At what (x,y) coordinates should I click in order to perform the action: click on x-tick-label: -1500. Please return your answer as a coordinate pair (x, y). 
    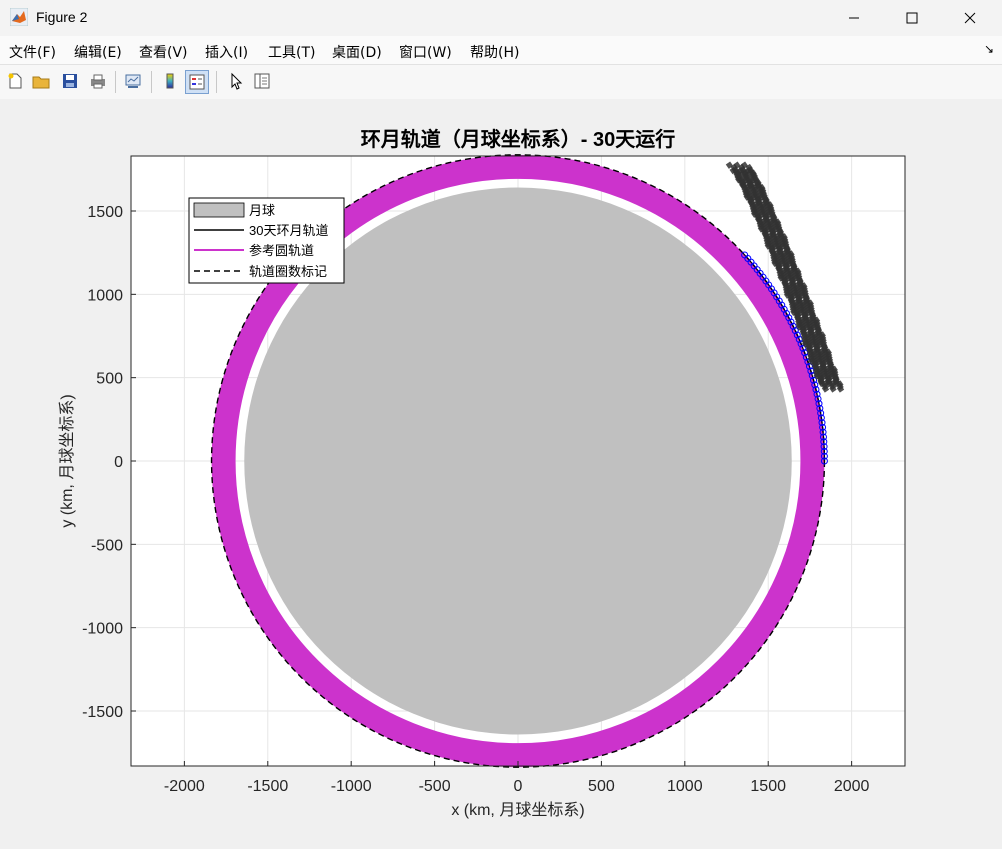
    Looking at the image, I should click on (267, 786).